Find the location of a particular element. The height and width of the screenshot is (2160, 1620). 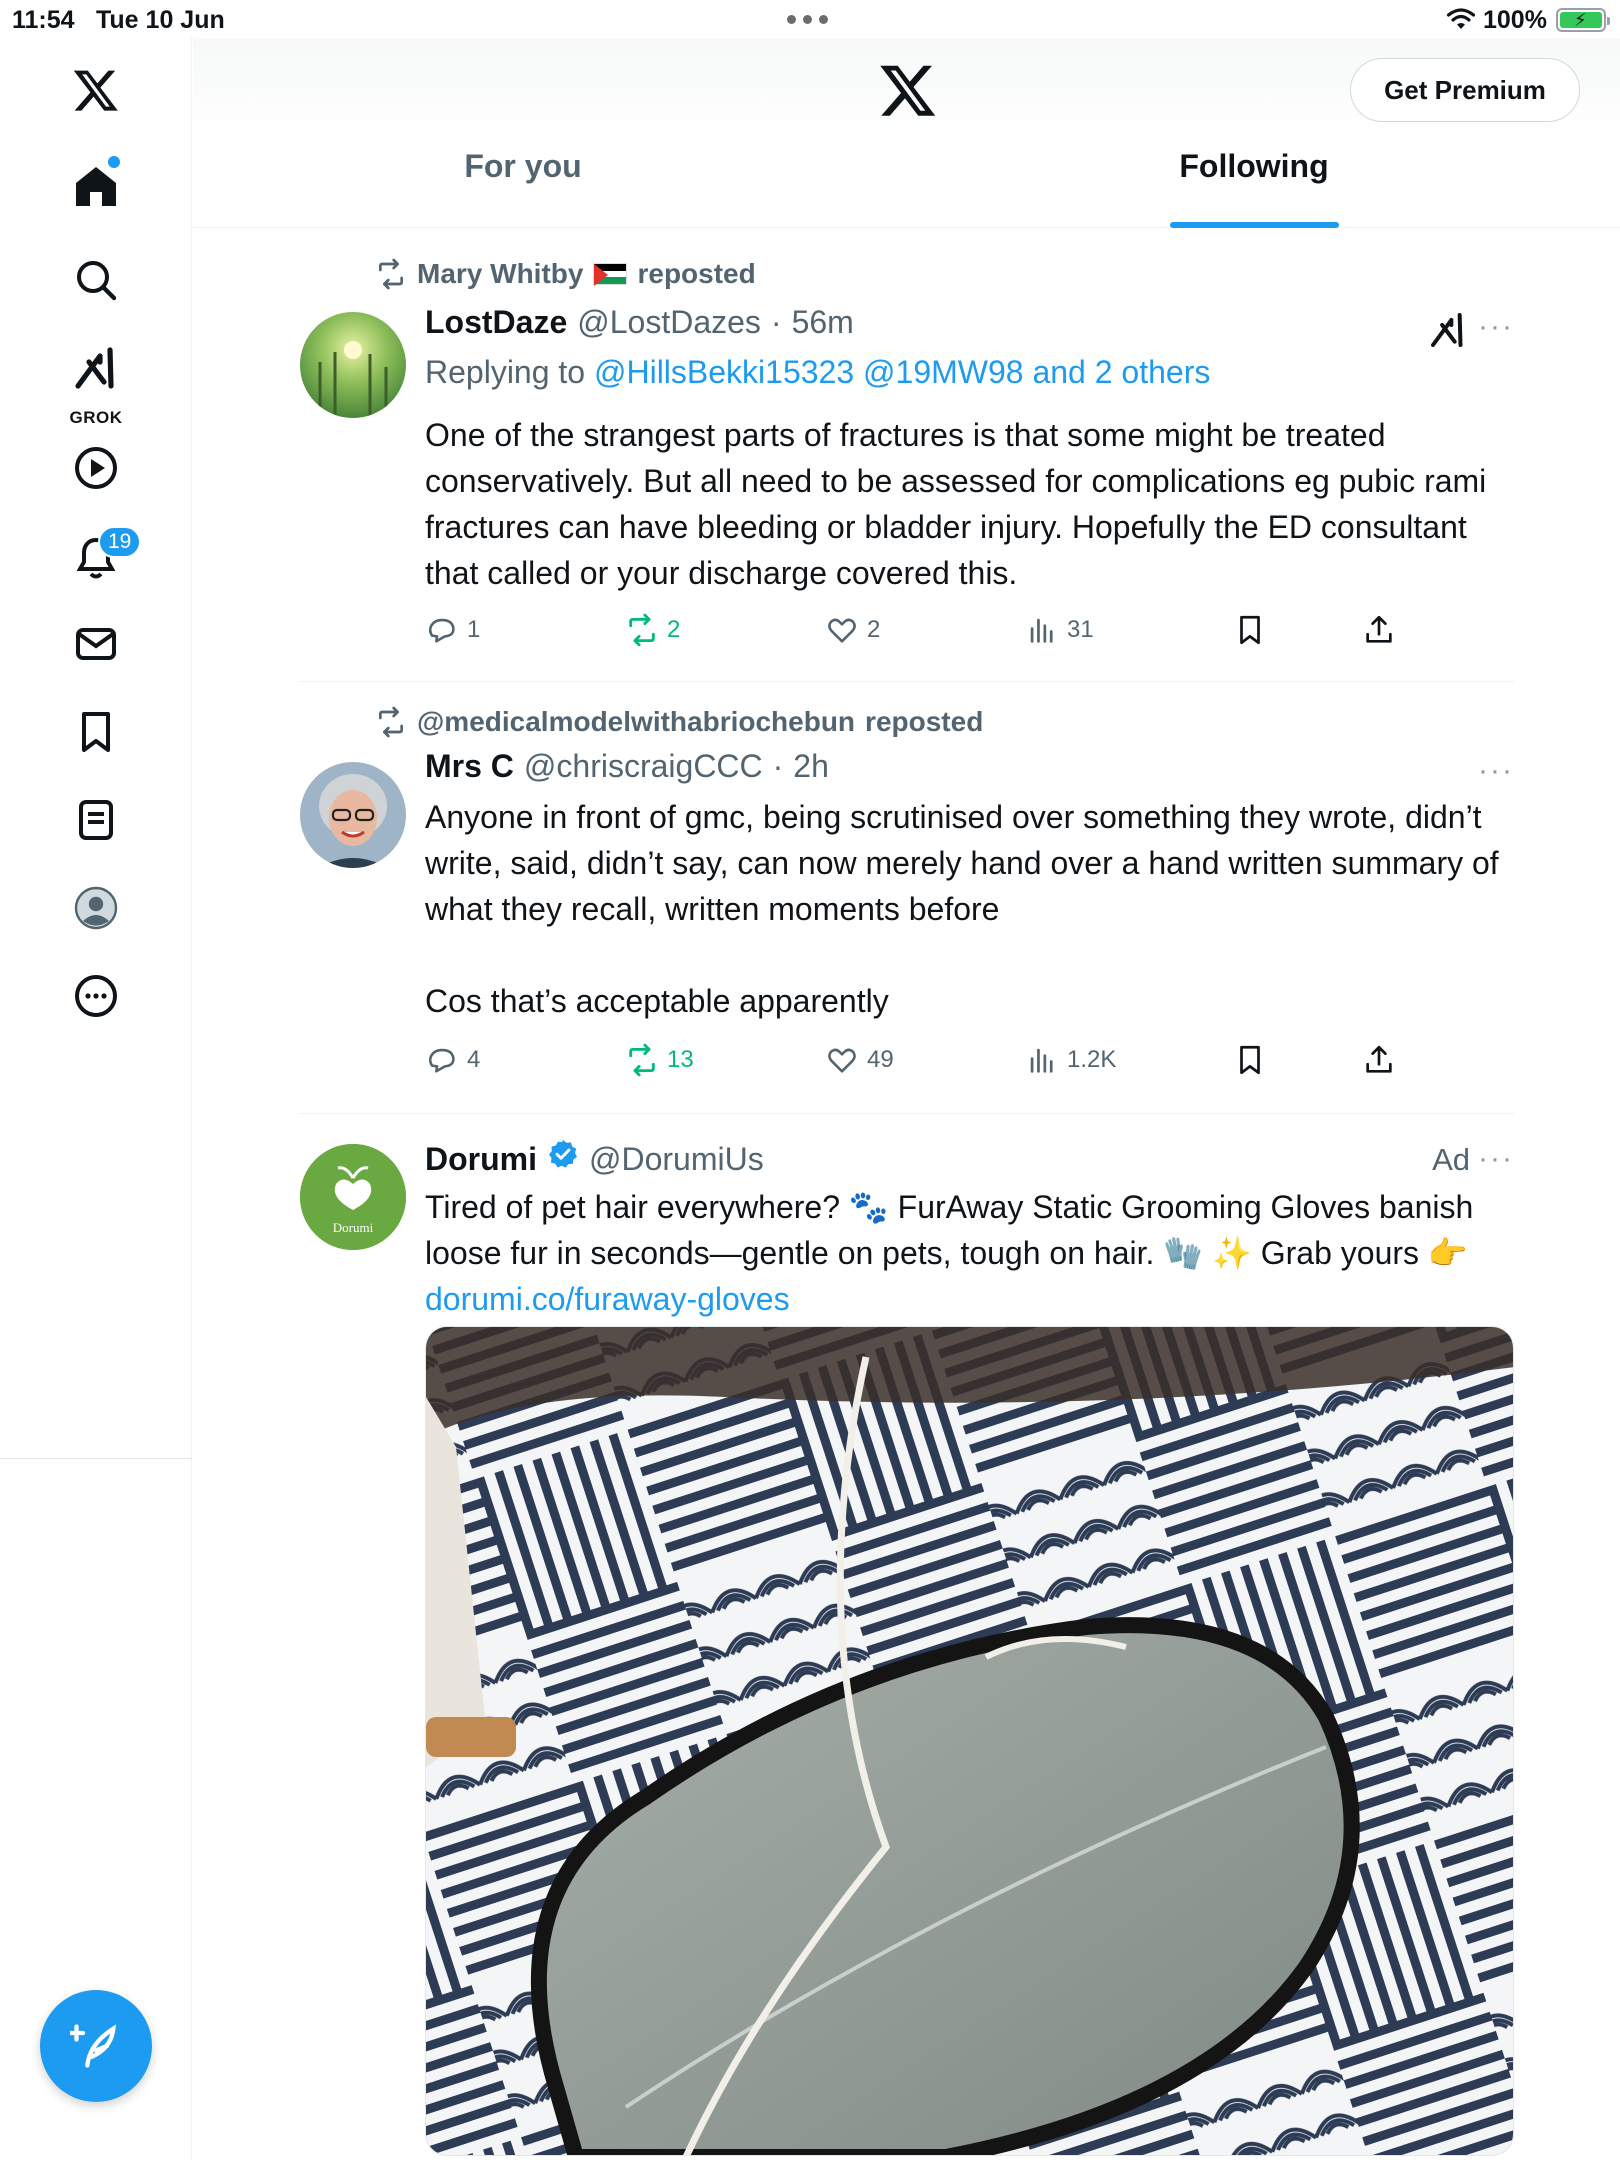

grok-icon: GROK is located at coordinates (96, 378).